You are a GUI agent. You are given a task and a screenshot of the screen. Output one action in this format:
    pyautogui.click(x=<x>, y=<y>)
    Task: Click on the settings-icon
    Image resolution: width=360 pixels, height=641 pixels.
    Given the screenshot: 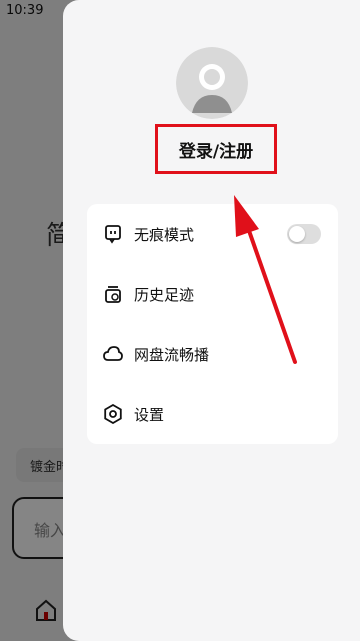 What is the action you would take?
    pyautogui.click(x=113, y=414)
    